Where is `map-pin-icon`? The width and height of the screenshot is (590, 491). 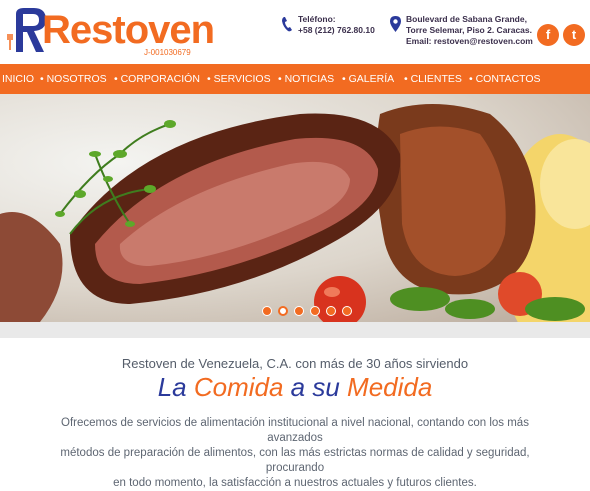
map-pin-icon is located at coordinates (395, 24).